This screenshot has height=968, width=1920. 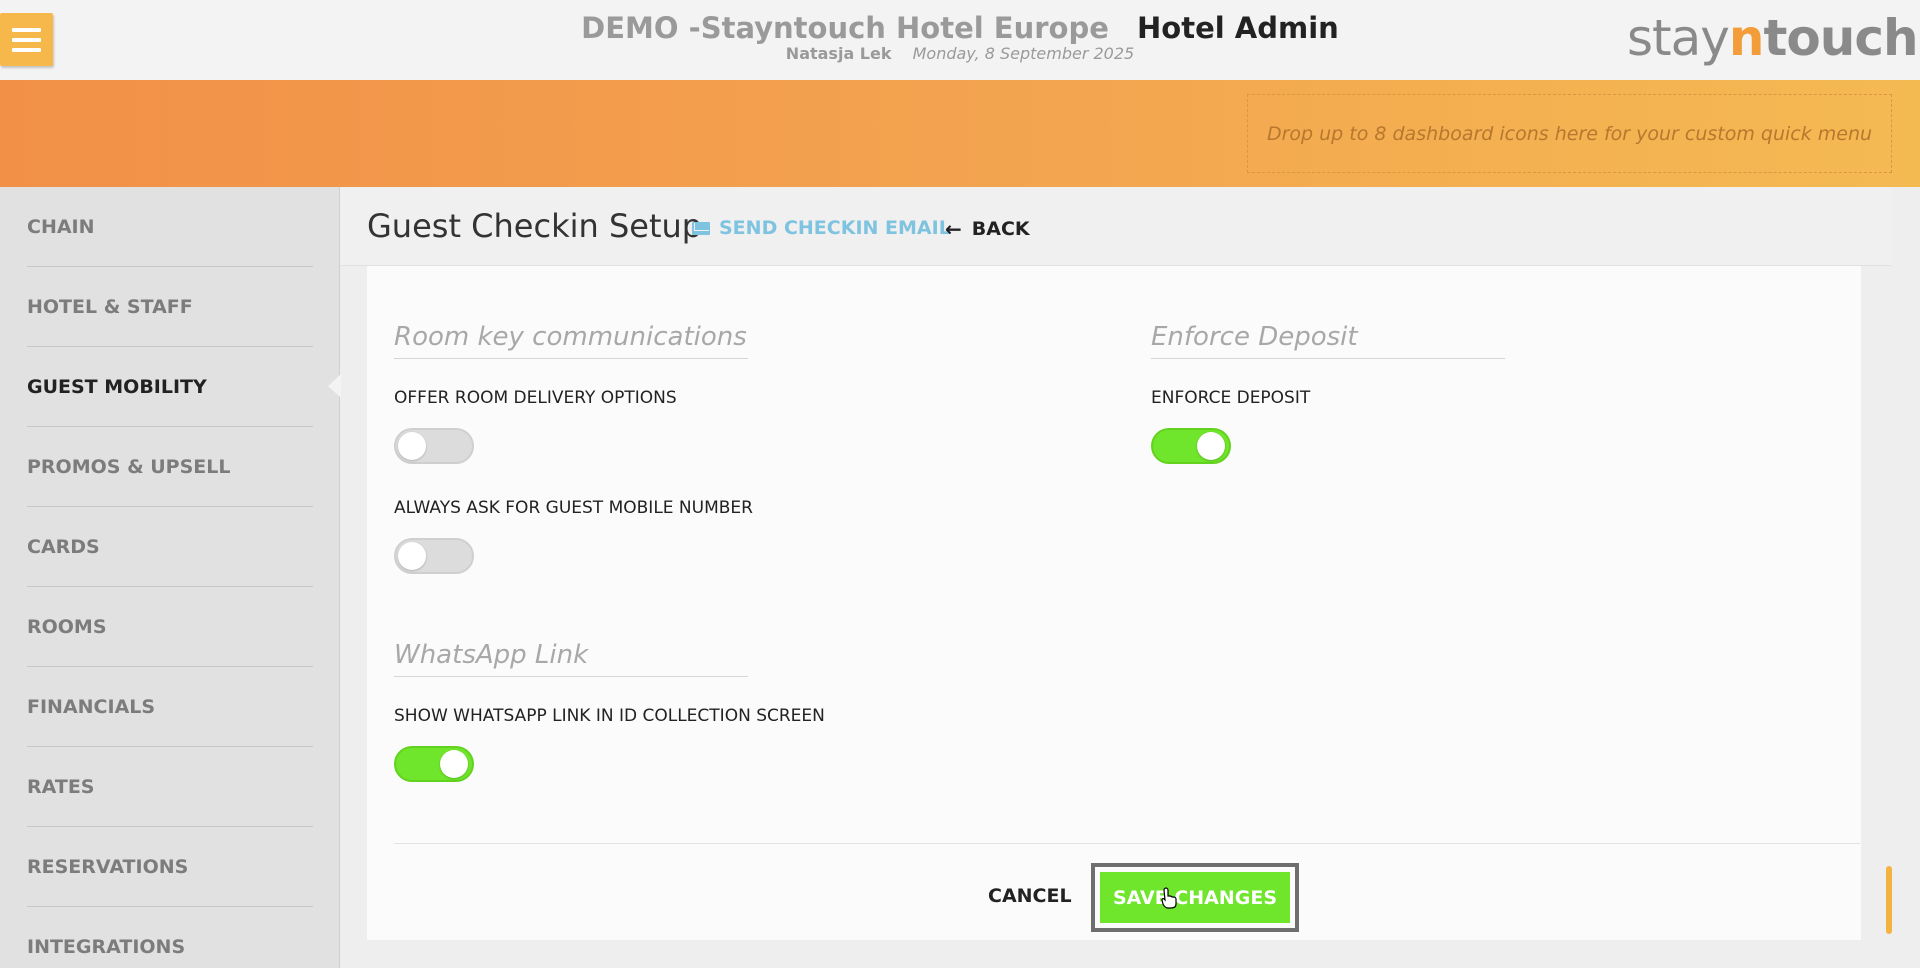 I want to click on scroll-indicator, so click(x=1889, y=900).